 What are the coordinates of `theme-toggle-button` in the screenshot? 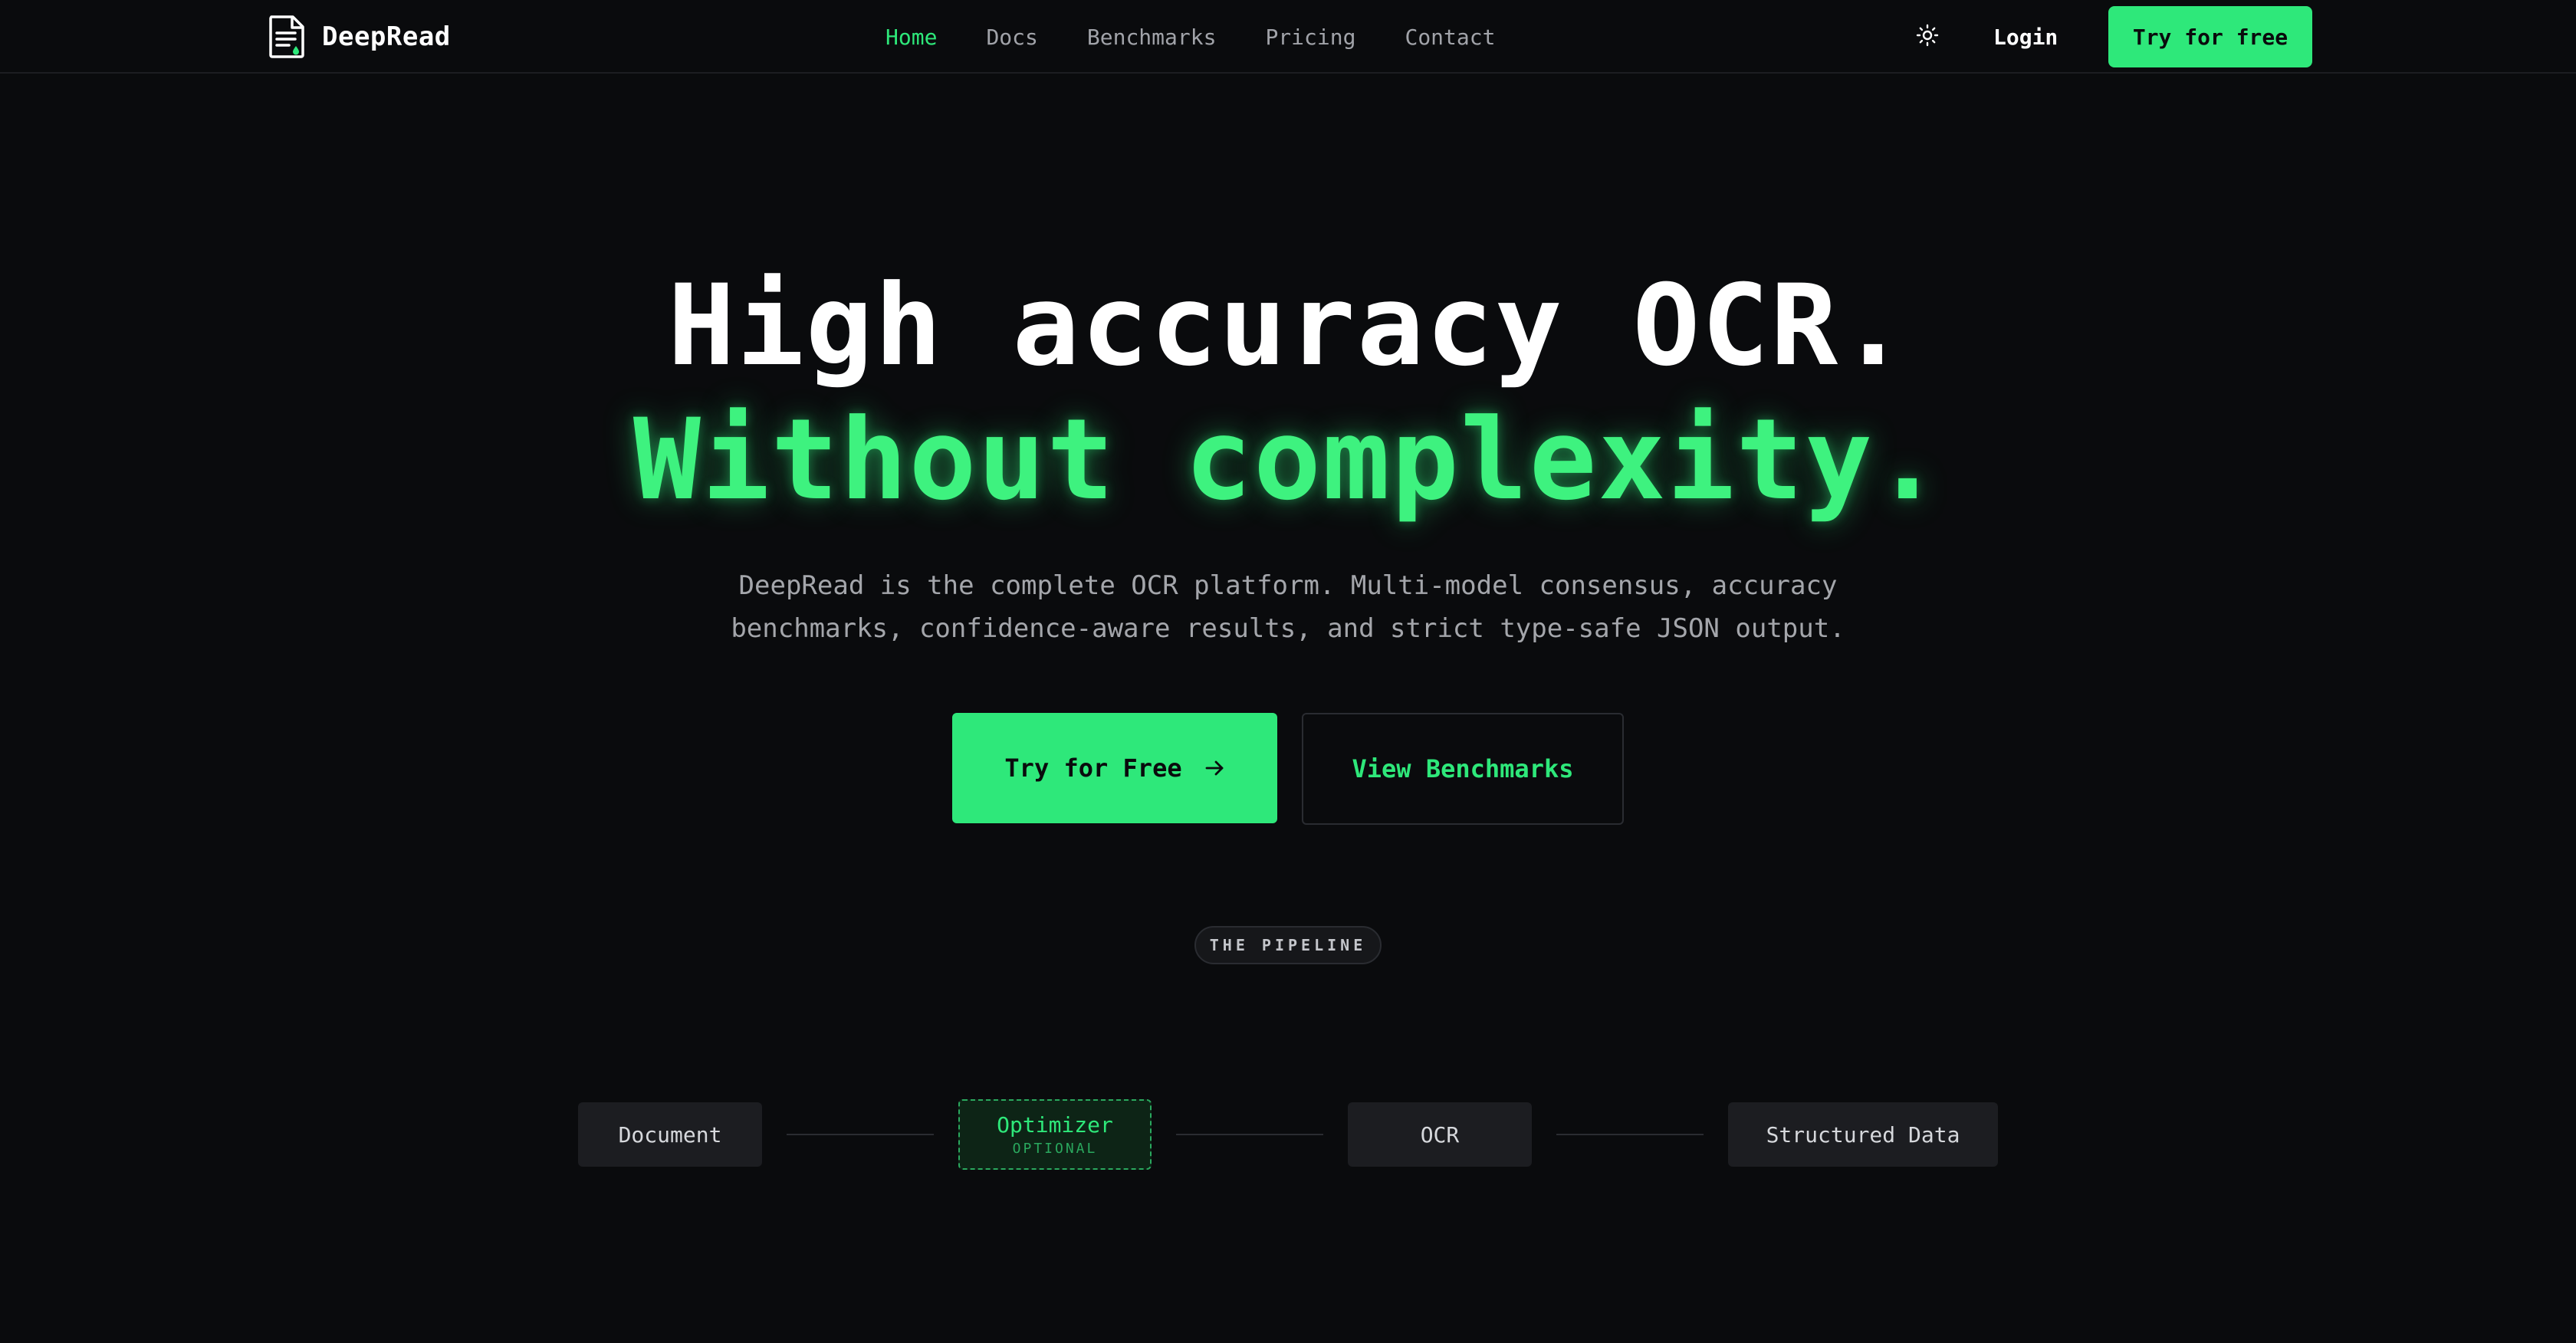 It's located at (1927, 37).